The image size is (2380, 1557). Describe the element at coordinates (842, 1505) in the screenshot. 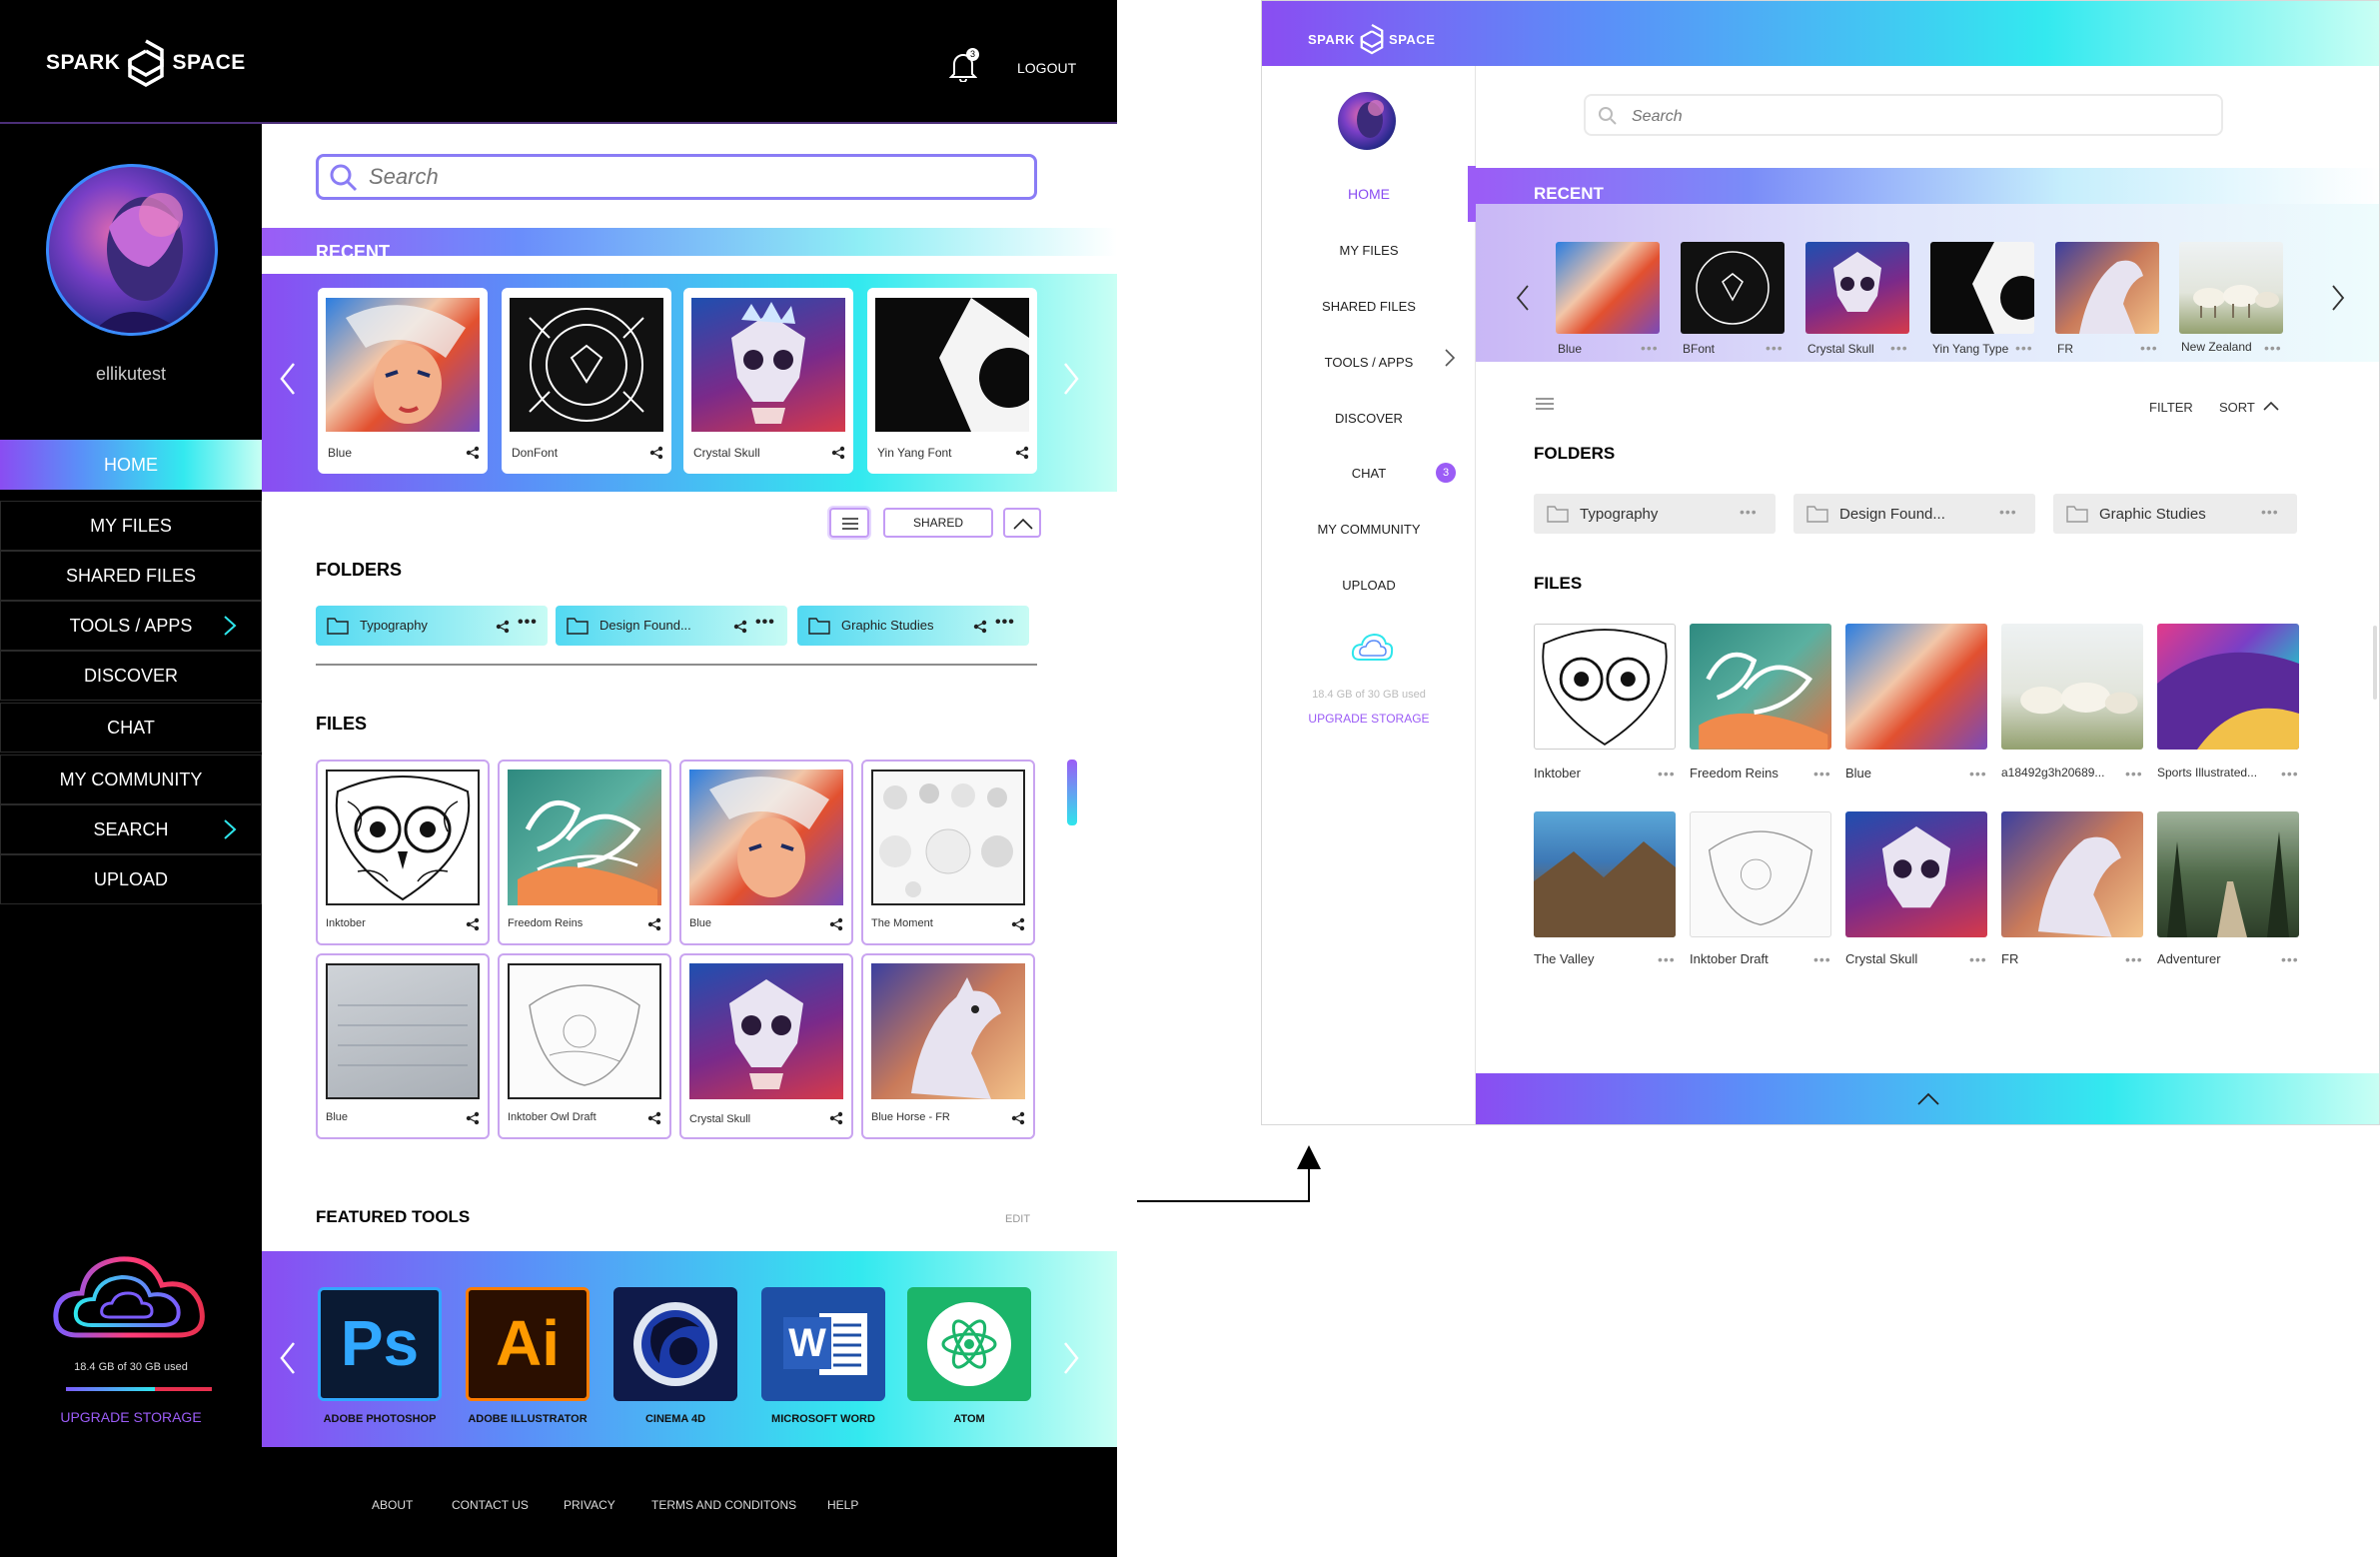

I see `footer-link-help: HELP` at that location.